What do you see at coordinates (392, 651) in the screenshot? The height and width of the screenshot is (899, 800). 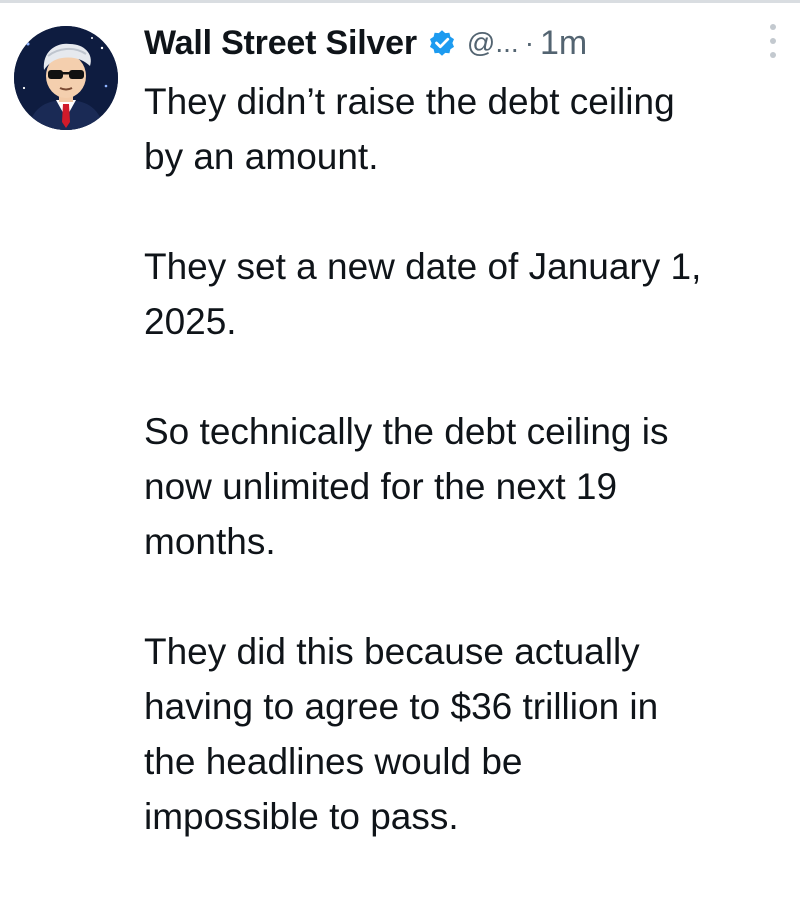 I see `tweet-line: They did this because actually` at bounding box center [392, 651].